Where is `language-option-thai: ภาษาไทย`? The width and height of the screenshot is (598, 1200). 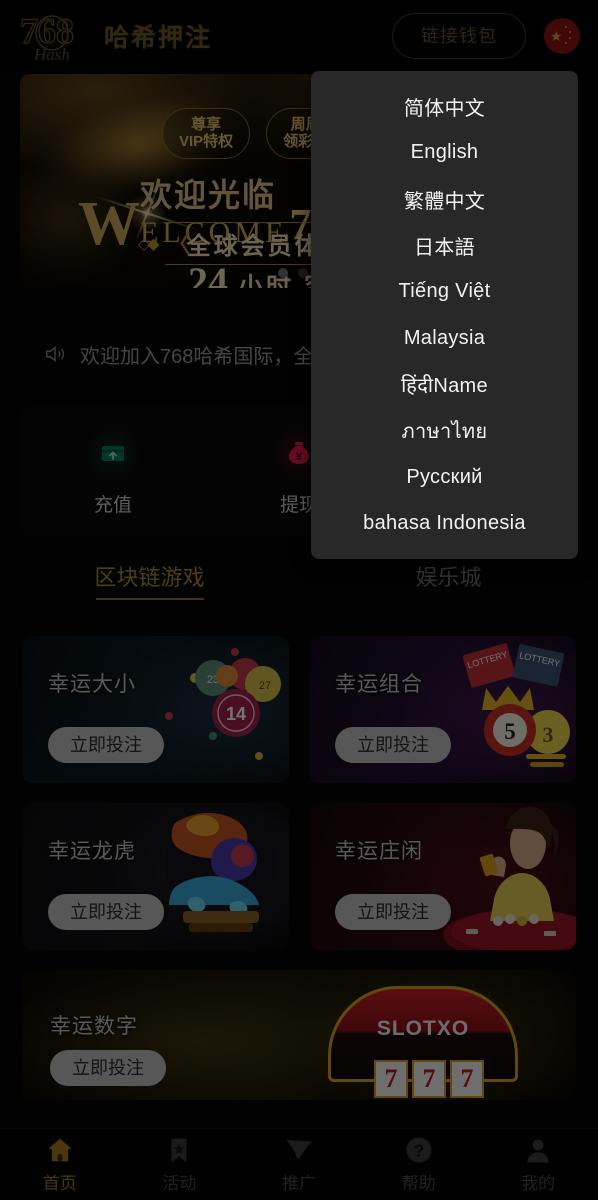
language-option-thai: ภาษาไทย is located at coordinates (444, 431).